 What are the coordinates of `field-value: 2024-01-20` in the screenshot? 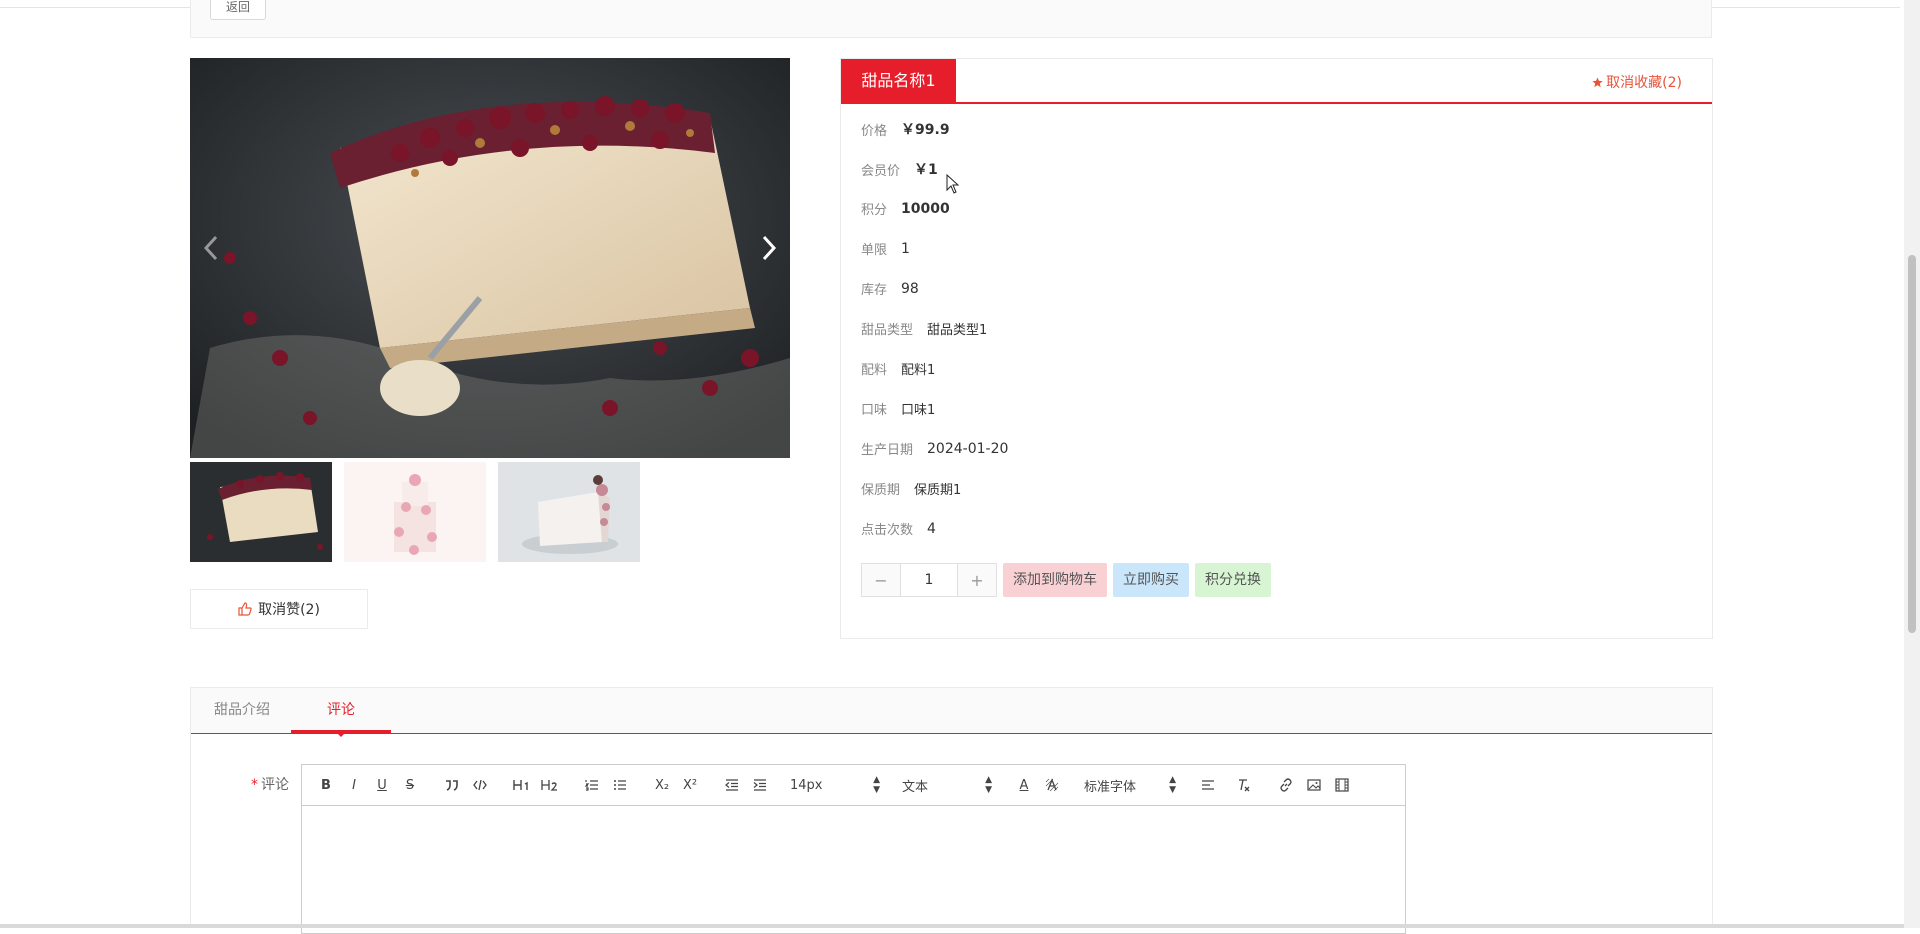 It's located at (968, 448).